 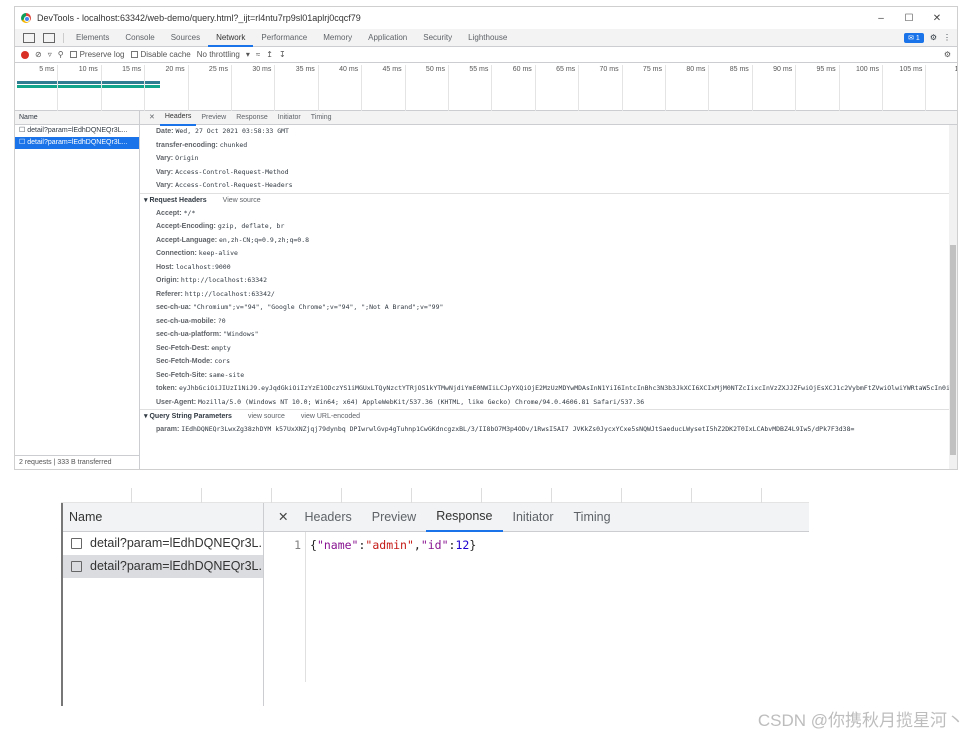 What do you see at coordinates (933, 37) in the screenshot?
I see `settings-gear-icon: ⚙` at bounding box center [933, 37].